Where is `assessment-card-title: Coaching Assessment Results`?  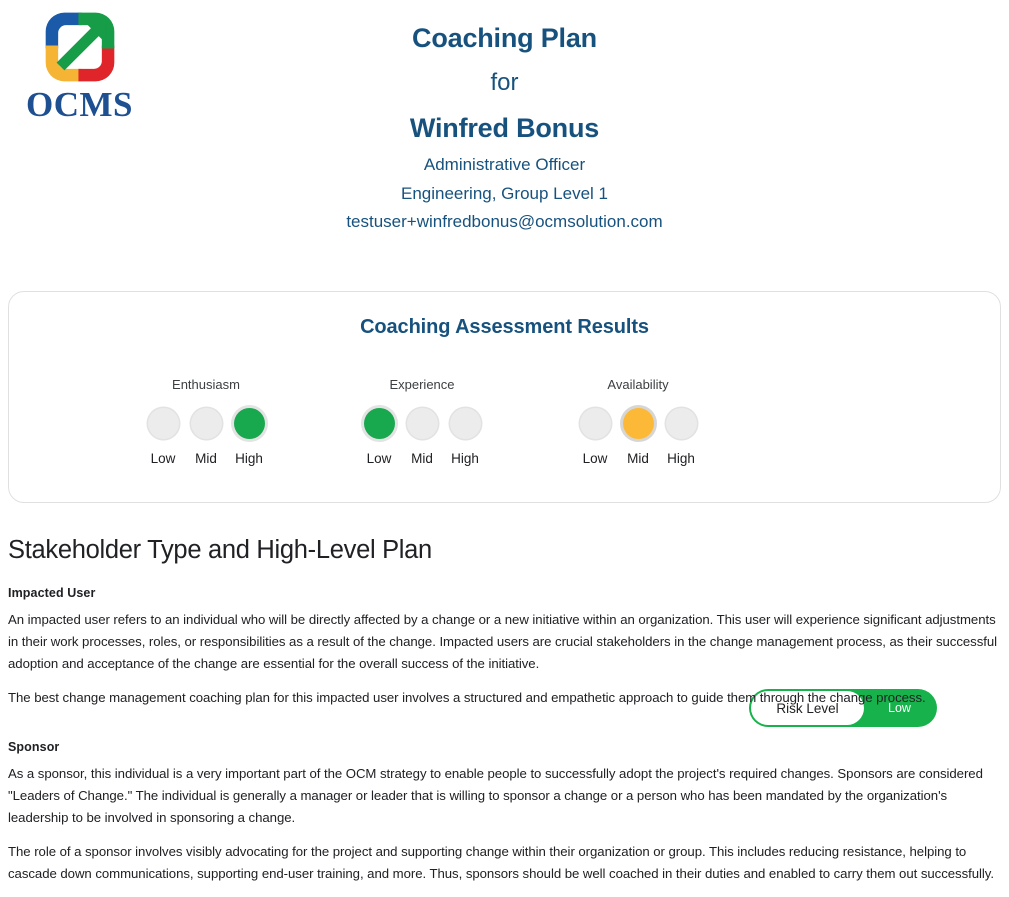 assessment-card-title: Coaching Assessment Results is located at coordinates (504, 327).